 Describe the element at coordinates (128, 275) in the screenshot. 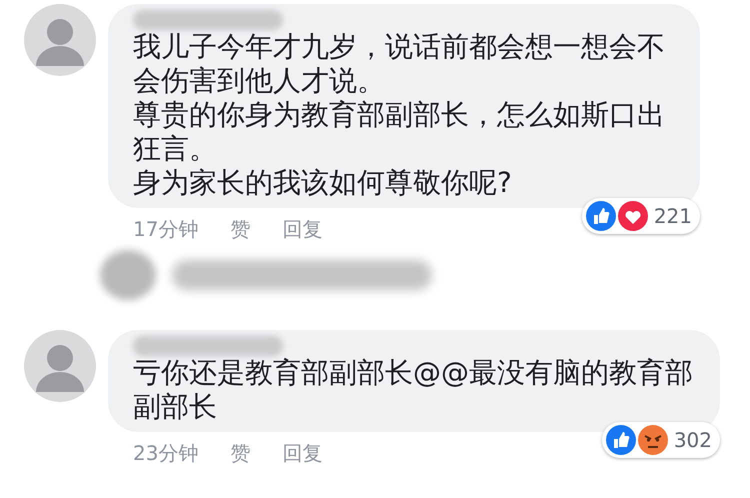

I see `blurred-avatar` at that location.